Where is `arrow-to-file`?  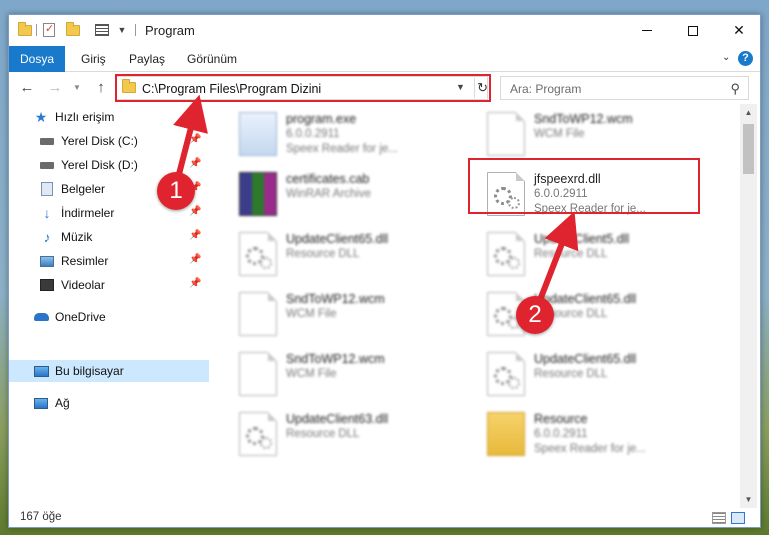 arrow-to-file is located at coordinates (558, 257).